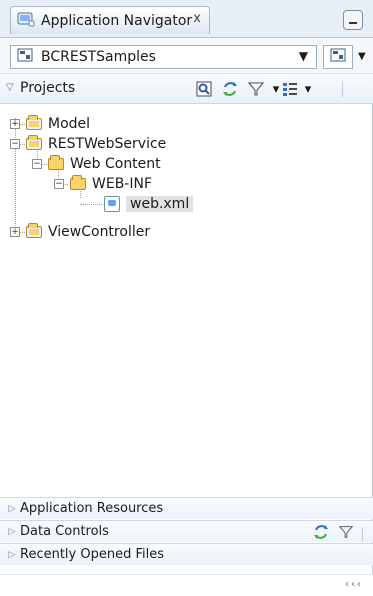 The width and height of the screenshot is (373, 596). What do you see at coordinates (163, 57) in the screenshot?
I see `application-select: BCRESTSamples ▼` at bounding box center [163, 57].